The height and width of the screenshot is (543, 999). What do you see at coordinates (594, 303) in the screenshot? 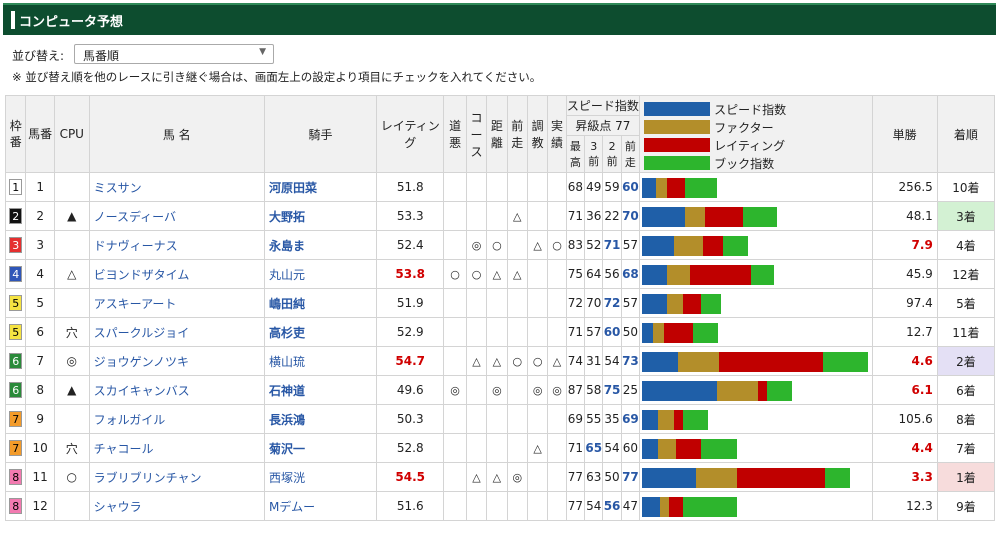
I see `speed-3-prev: 70` at bounding box center [594, 303].